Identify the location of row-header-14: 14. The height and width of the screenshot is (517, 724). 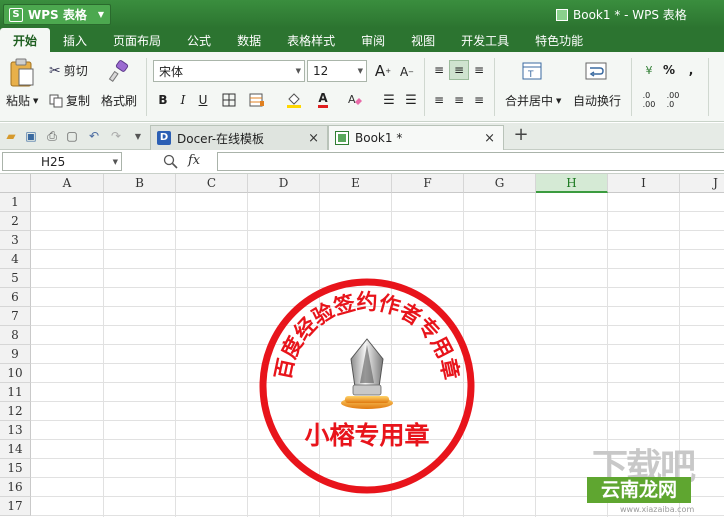
(15, 449).